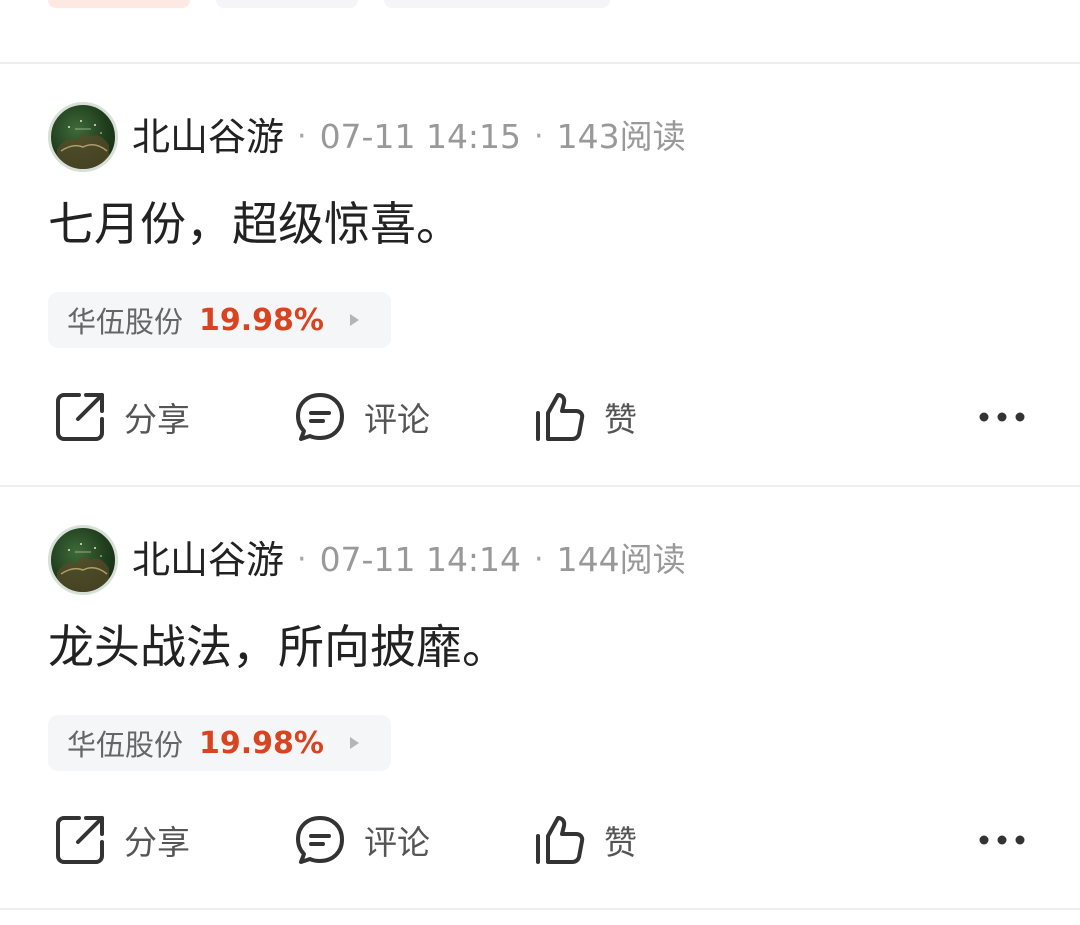  What do you see at coordinates (255, 224) in the screenshot?
I see `post-content: 七月份，超级惊喜。` at bounding box center [255, 224].